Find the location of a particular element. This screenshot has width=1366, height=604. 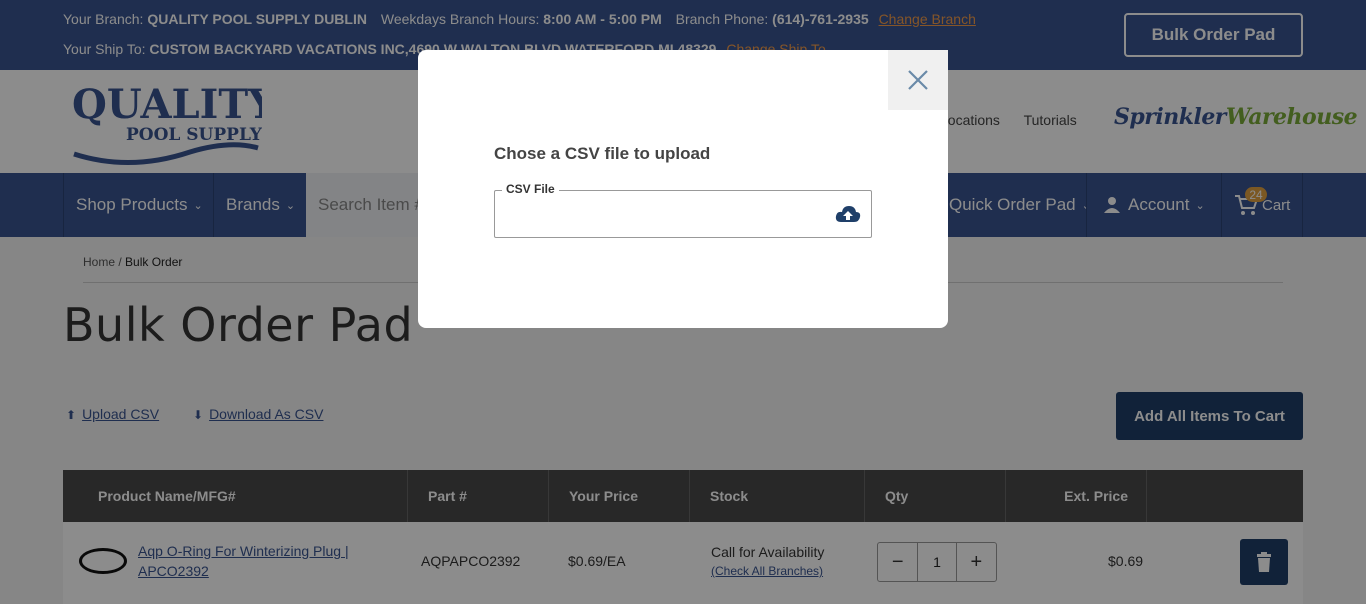

modal-title: Chose a CSV file to upload is located at coordinates (602, 153).